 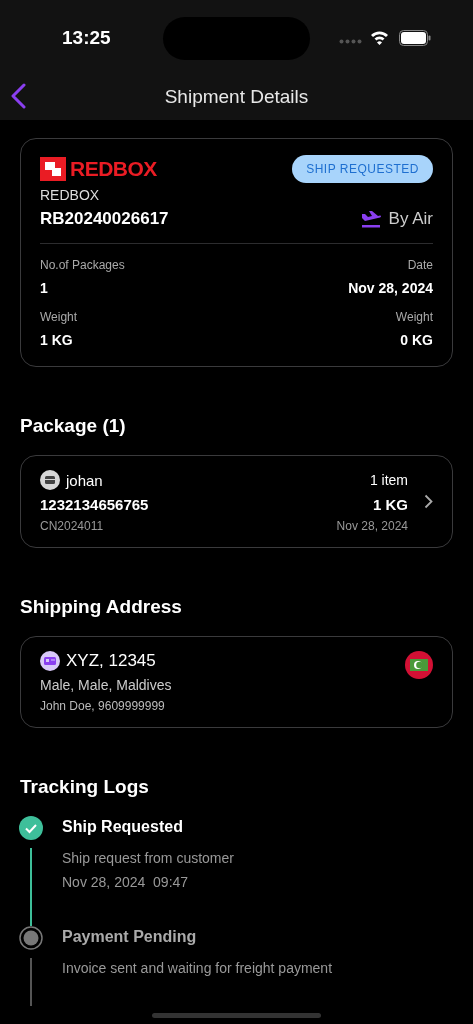 What do you see at coordinates (103, 706) in the screenshot?
I see `address-contact: John Doe, 9609999999` at bounding box center [103, 706].